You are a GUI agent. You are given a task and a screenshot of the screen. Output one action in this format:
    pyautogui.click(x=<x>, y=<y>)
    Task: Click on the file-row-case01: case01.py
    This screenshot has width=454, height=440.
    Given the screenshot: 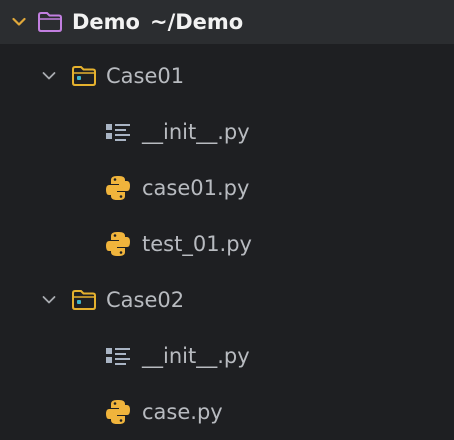 What is the action you would take?
    pyautogui.click(x=227, y=188)
    